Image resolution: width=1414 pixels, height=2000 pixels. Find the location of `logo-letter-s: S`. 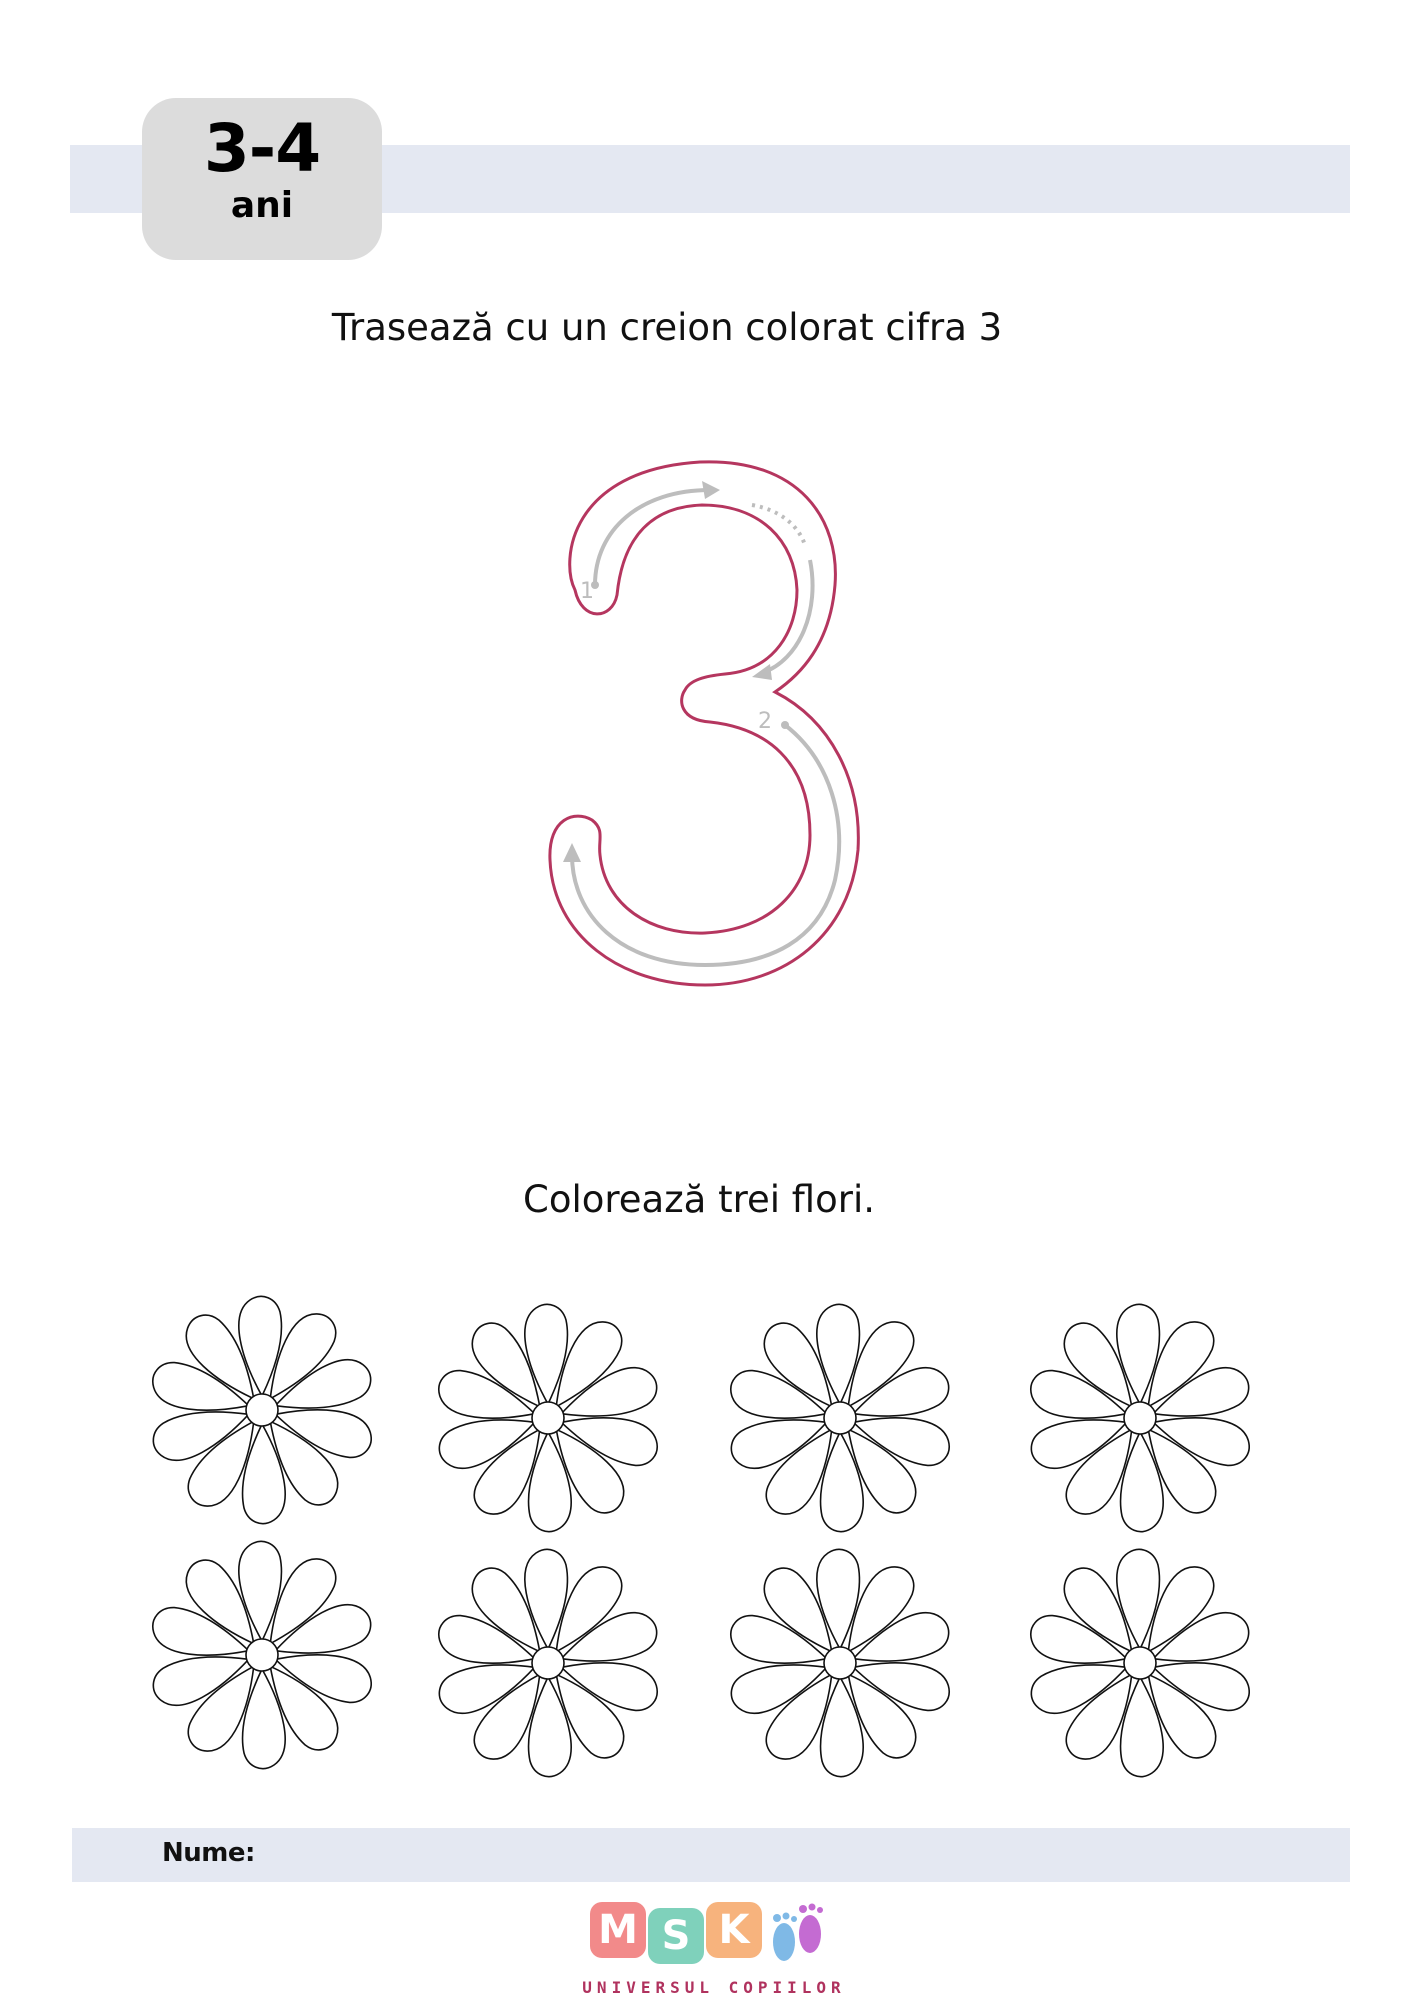

logo-letter-s: S is located at coordinates (676, 1936).